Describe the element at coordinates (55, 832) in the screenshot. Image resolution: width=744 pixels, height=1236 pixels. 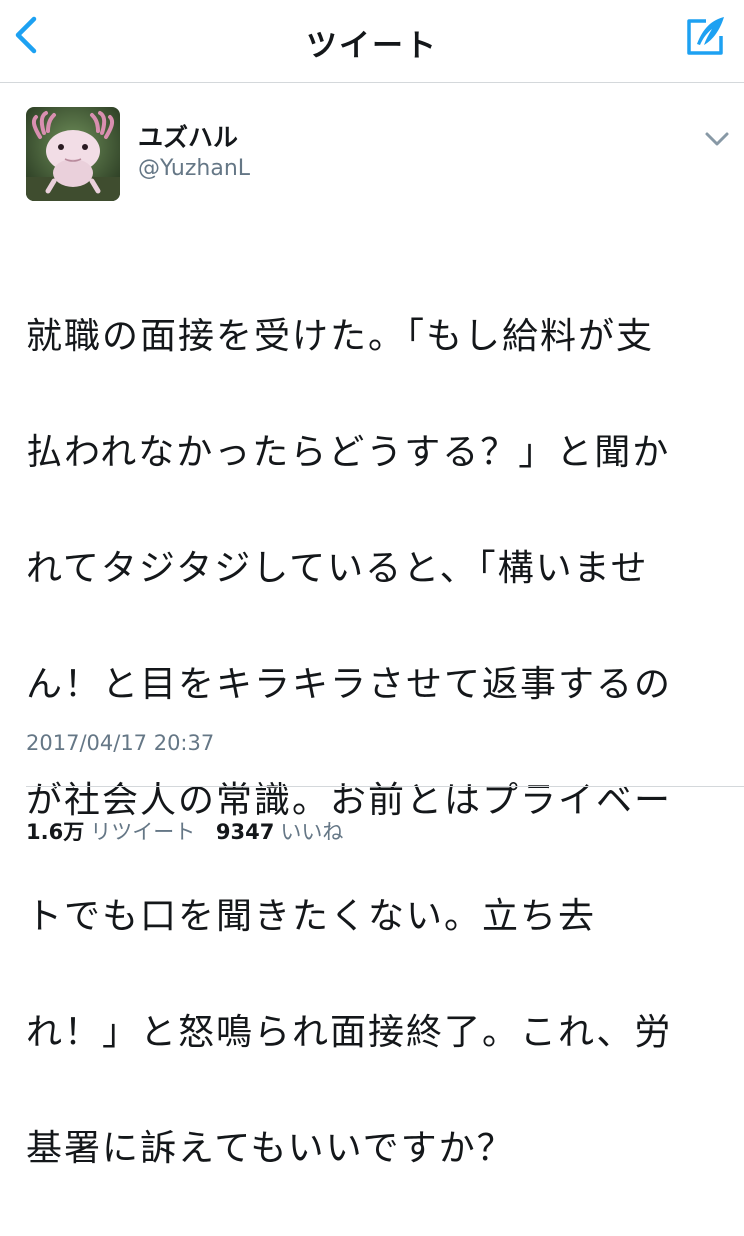
I see `retweets-count: 1.6万` at that location.